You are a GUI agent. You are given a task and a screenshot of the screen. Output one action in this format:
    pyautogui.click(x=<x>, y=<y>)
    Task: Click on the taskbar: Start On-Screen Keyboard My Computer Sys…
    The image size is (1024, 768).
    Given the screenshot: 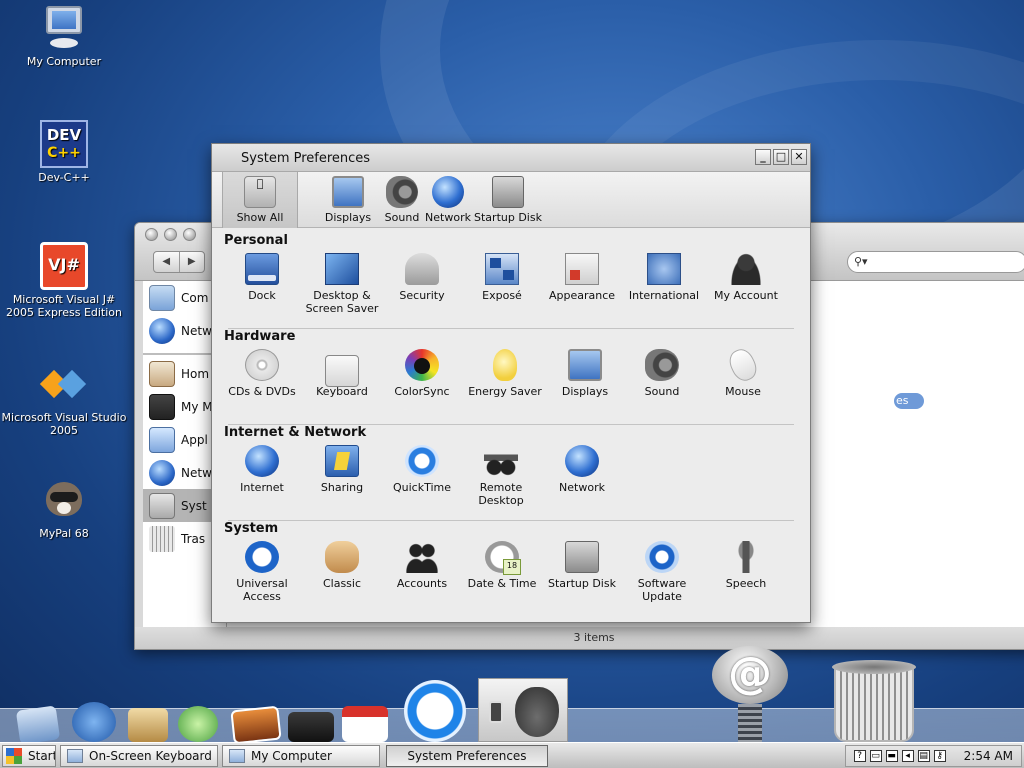 What is the action you would take?
    pyautogui.click(x=512, y=755)
    